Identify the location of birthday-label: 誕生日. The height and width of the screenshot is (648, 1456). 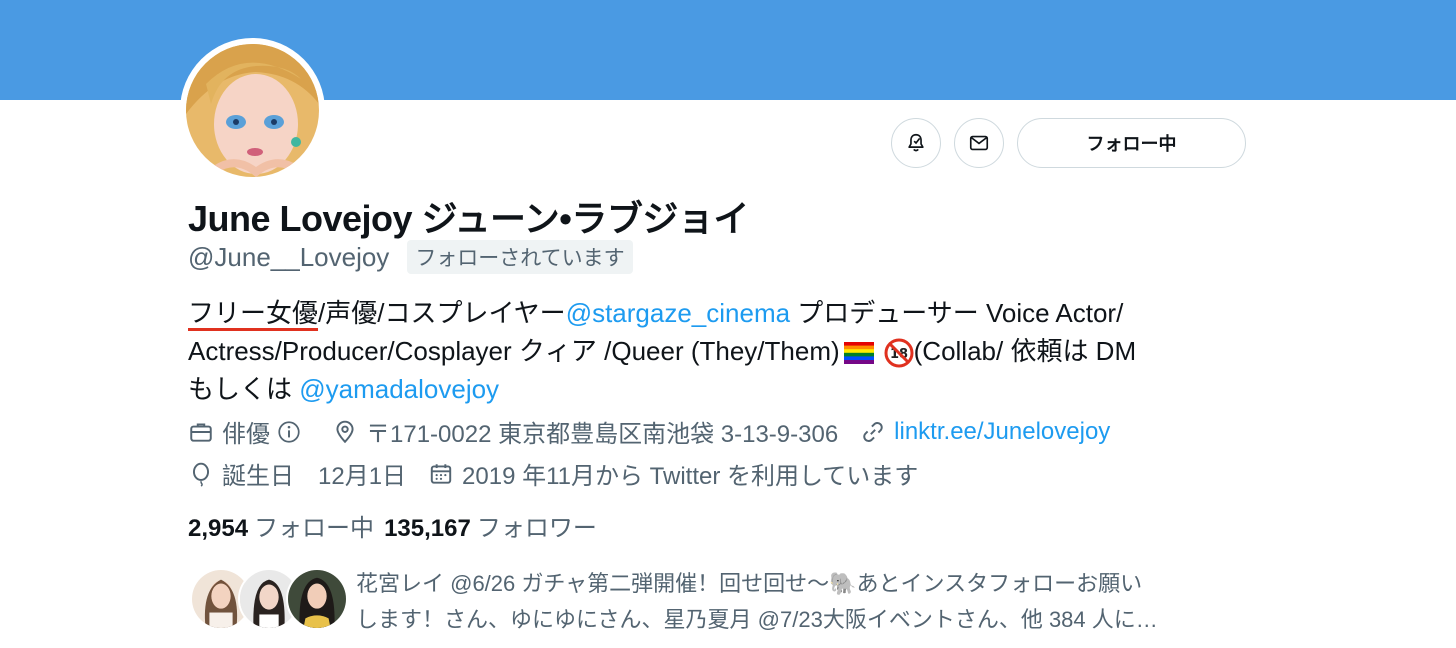
(258, 476).